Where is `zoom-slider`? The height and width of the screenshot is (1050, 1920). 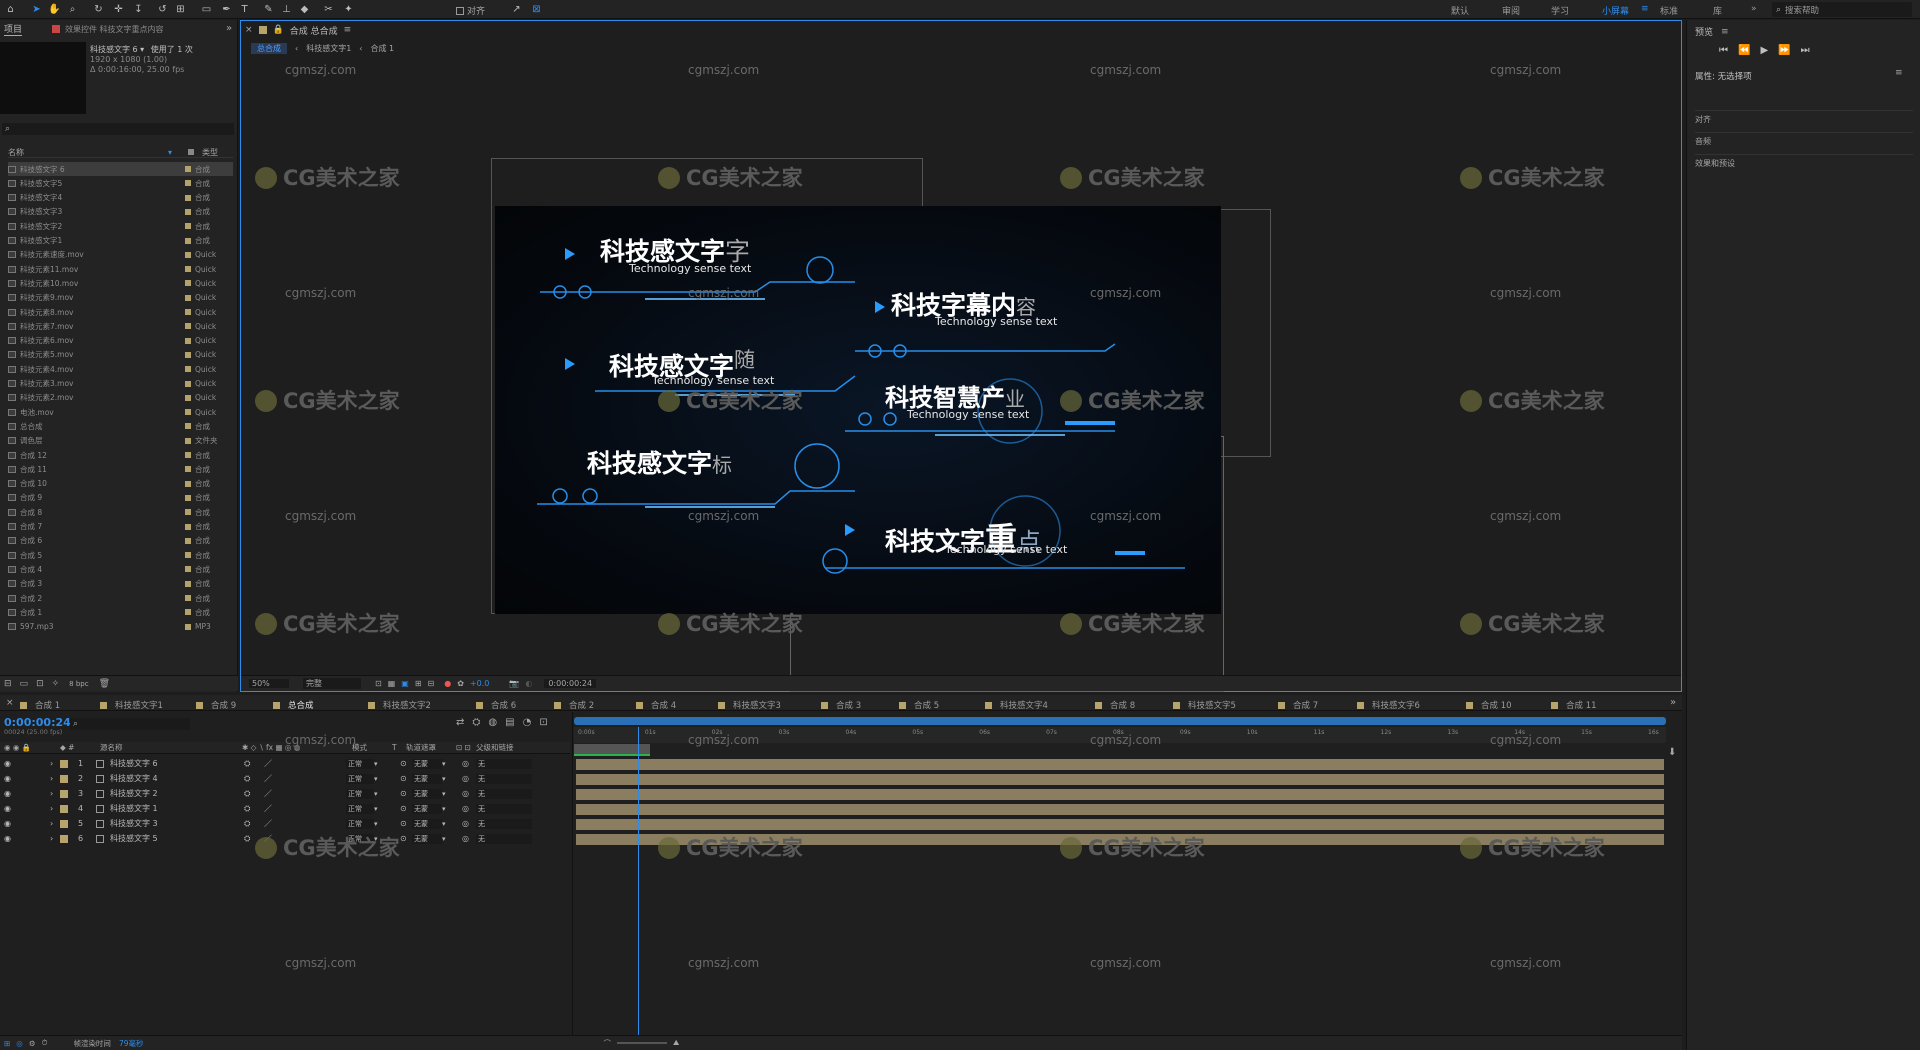 zoom-slider is located at coordinates (641, 1043).